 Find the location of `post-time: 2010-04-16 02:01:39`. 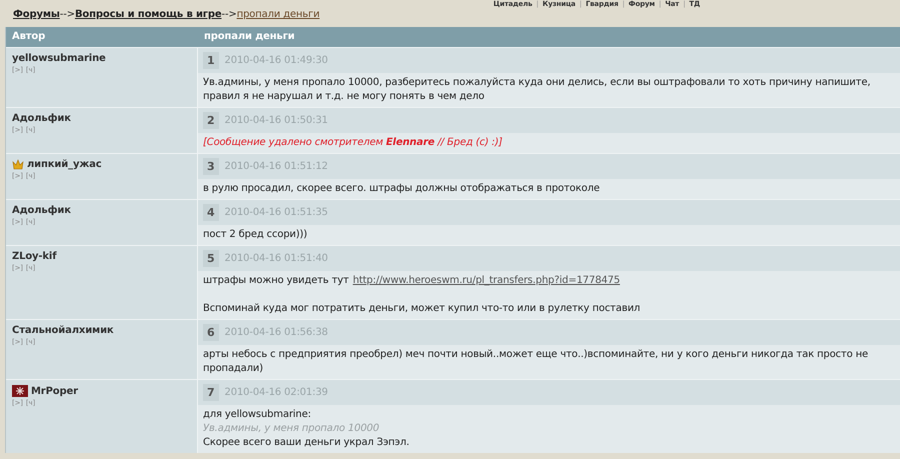

post-time: 2010-04-16 02:01:39 is located at coordinates (276, 392).